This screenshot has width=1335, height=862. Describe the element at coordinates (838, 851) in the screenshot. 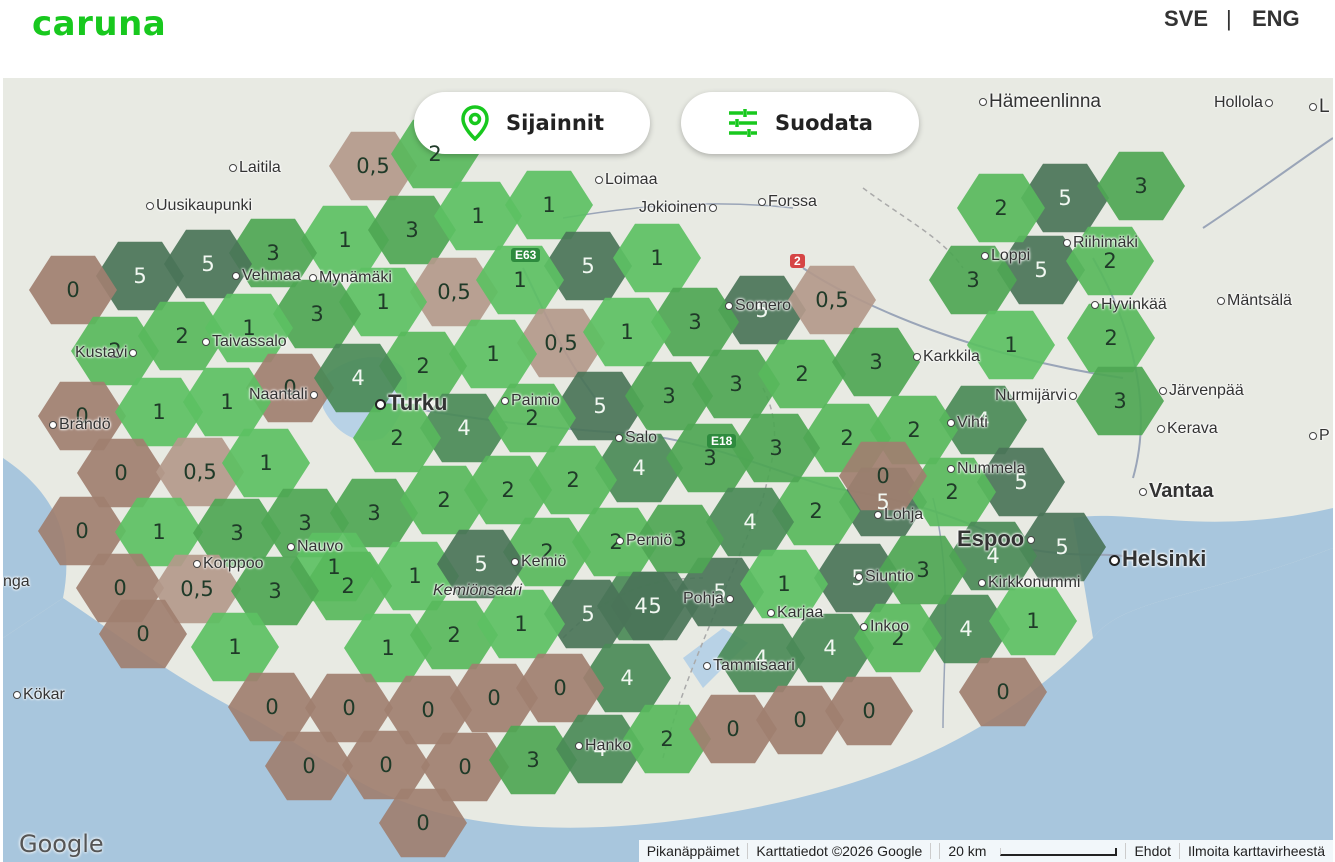

I see `map-data-label: Karttatiedot ©2026 Google` at that location.